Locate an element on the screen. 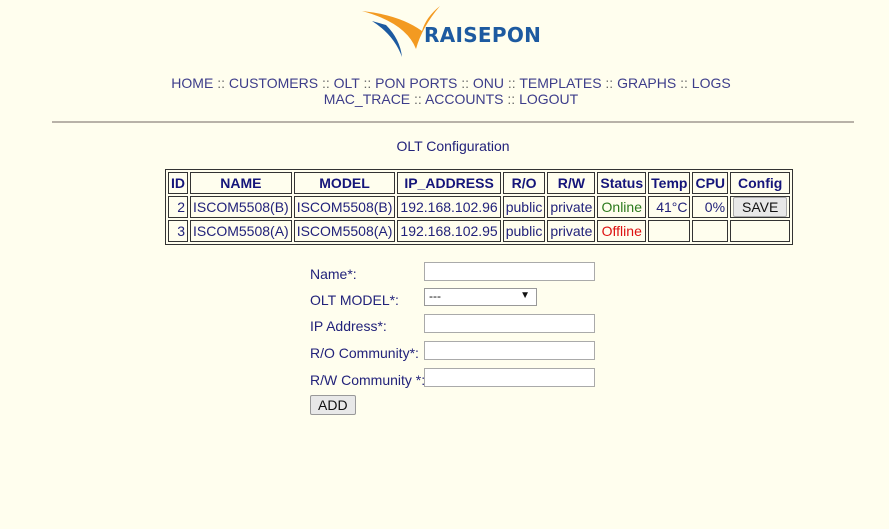 Image resolution: width=889 pixels, height=529 pixels. ro-community-label: R/O Community*: is located at coordinates (364, 353).